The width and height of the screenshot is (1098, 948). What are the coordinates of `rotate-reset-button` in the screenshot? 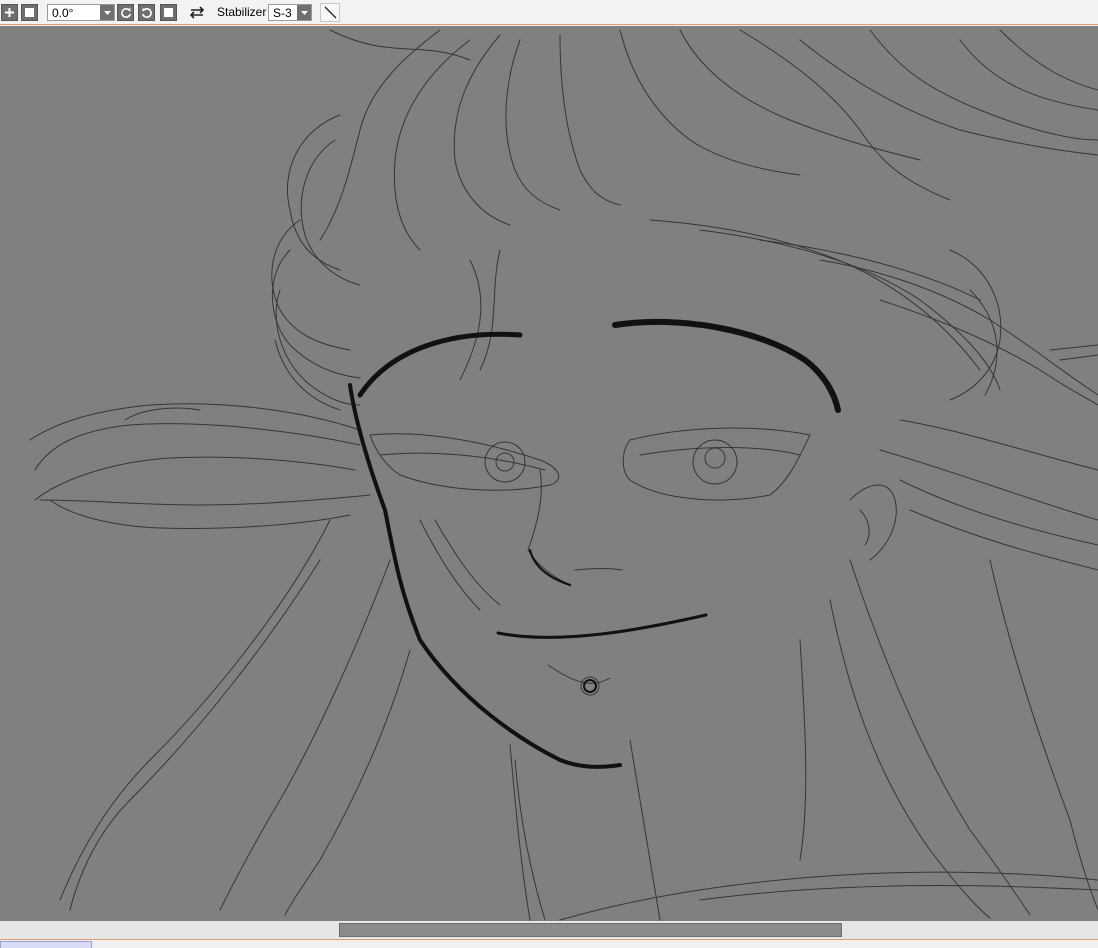 It's located at (168, 12).